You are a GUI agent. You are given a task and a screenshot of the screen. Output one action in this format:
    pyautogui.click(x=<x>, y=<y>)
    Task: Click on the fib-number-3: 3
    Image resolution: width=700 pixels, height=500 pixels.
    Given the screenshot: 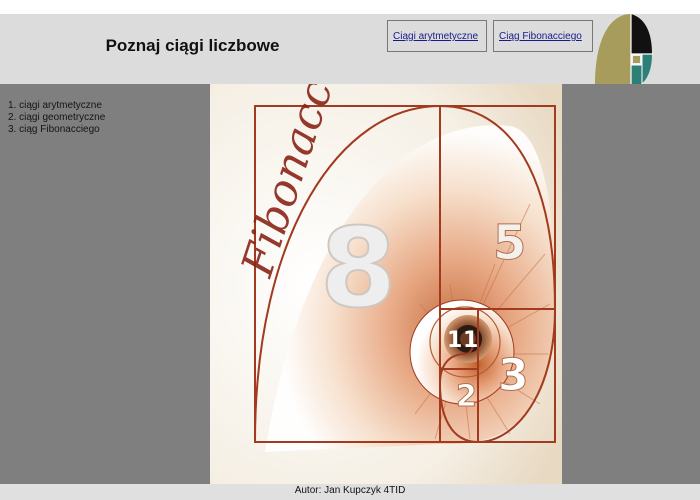 What is the action you would take?
    pyautogui.click(x=513, y=375)
    